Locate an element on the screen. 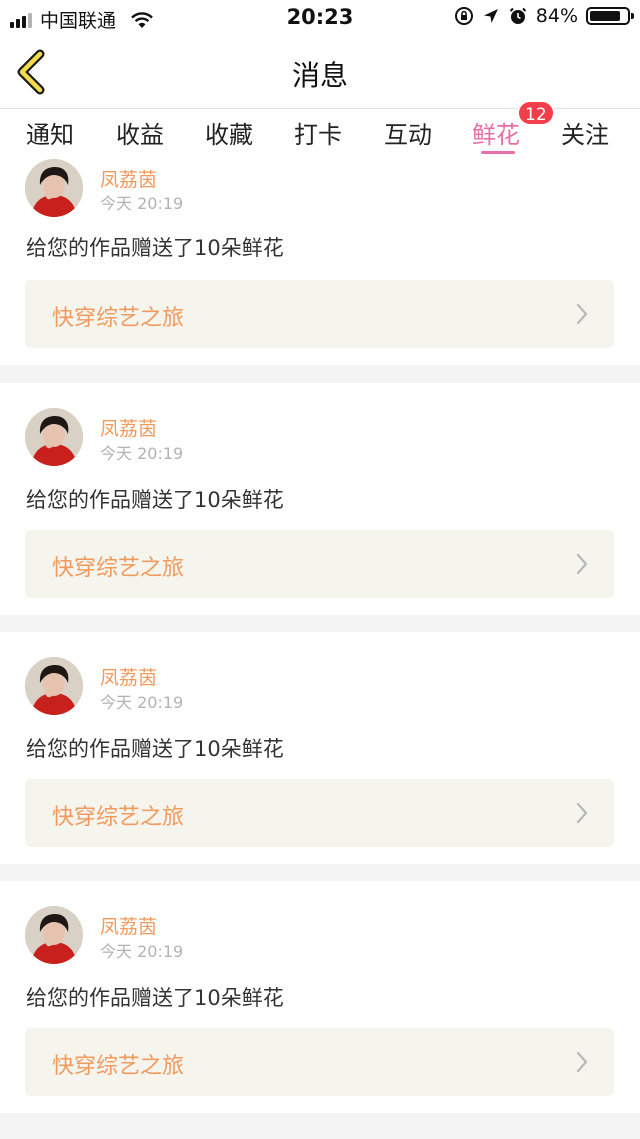 This screenshot has width=640, height=1139. tab-follows: 关注 is located at coordinates (585, 132).